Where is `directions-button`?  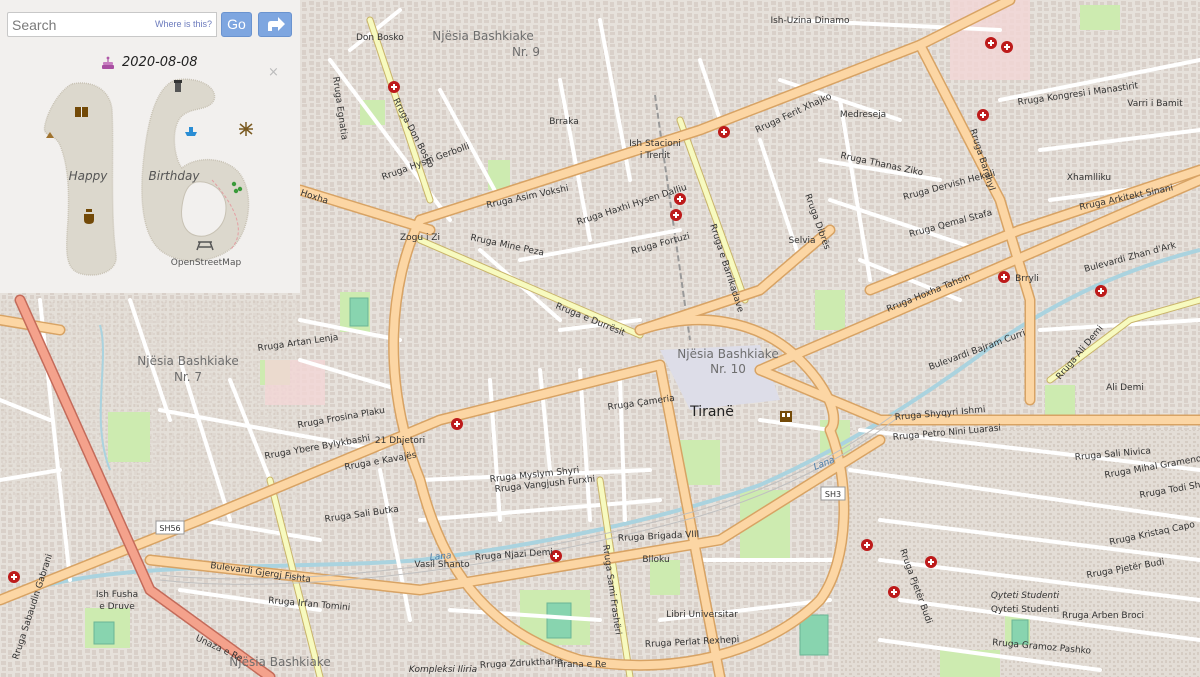
directions-button is located at coordinates (275, 24).